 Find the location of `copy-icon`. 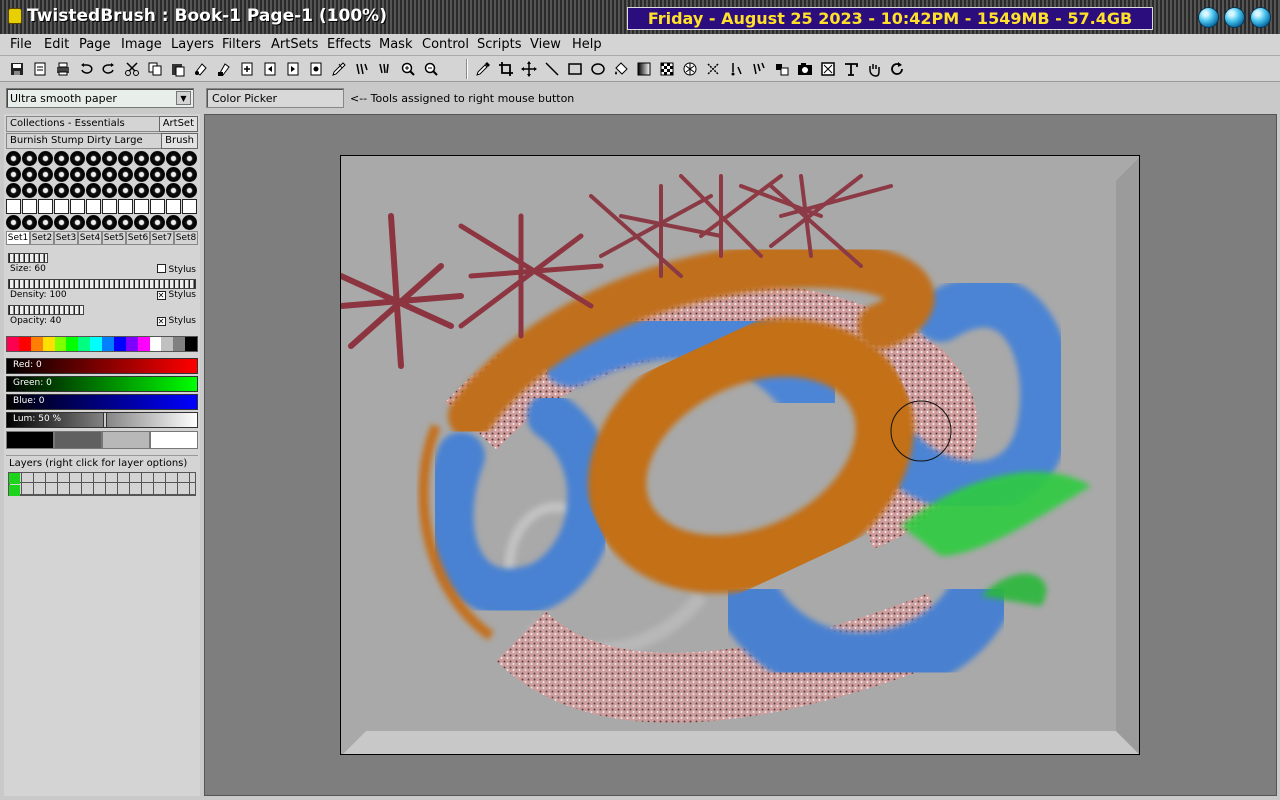

copy-icon is located at coordinates (155, 69).